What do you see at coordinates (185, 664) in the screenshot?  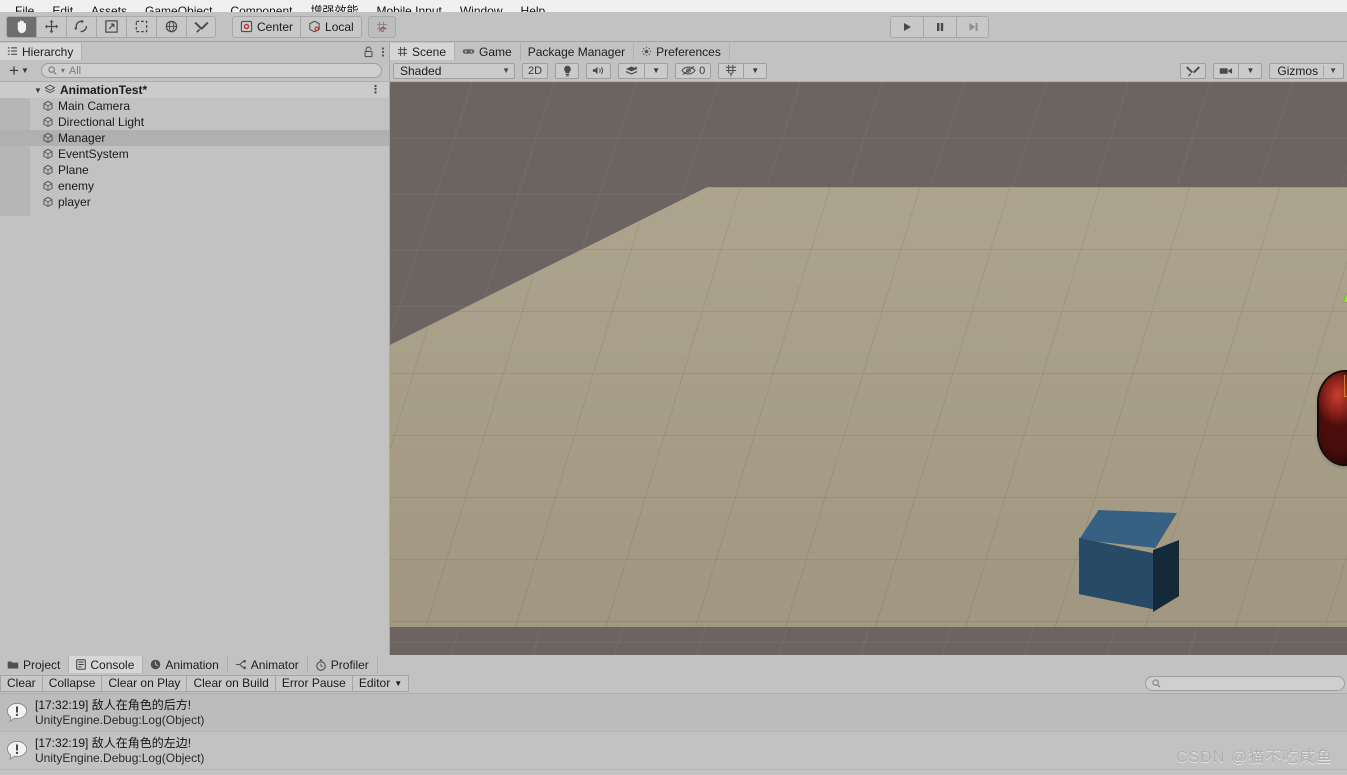 I see `tab-animation: Animation` at bounding box center [185, 664].